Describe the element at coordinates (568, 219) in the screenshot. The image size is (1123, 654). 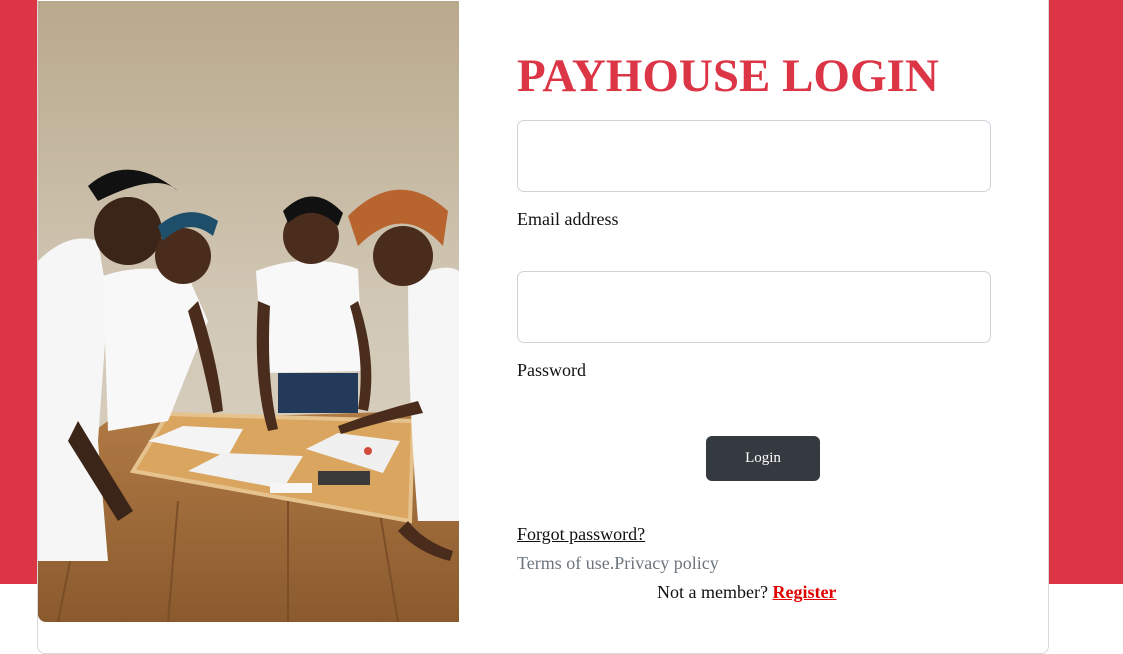
I see `email-label: Email address` at that location.